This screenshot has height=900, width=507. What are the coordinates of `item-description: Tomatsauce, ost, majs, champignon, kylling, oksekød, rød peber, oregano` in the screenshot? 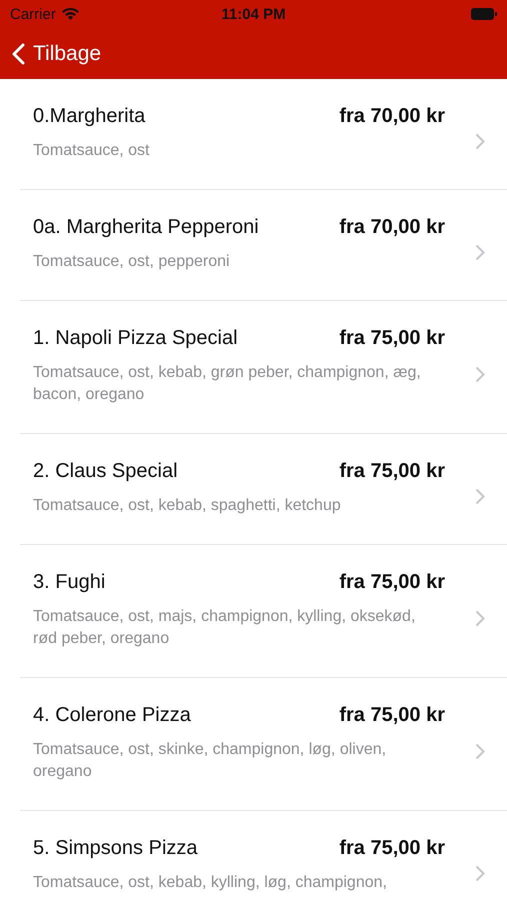 It's located at (224, 628).